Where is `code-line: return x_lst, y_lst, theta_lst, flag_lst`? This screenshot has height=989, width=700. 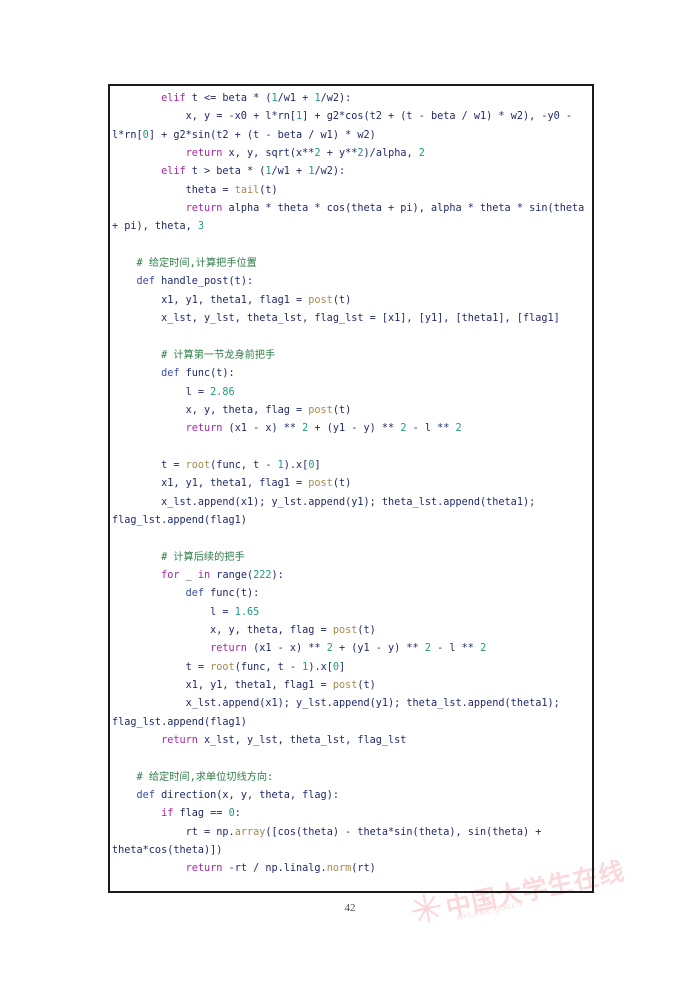 code-line: return x_lst, y_lst, theta_lst, flag_lst is located at coordinates (351, 741).